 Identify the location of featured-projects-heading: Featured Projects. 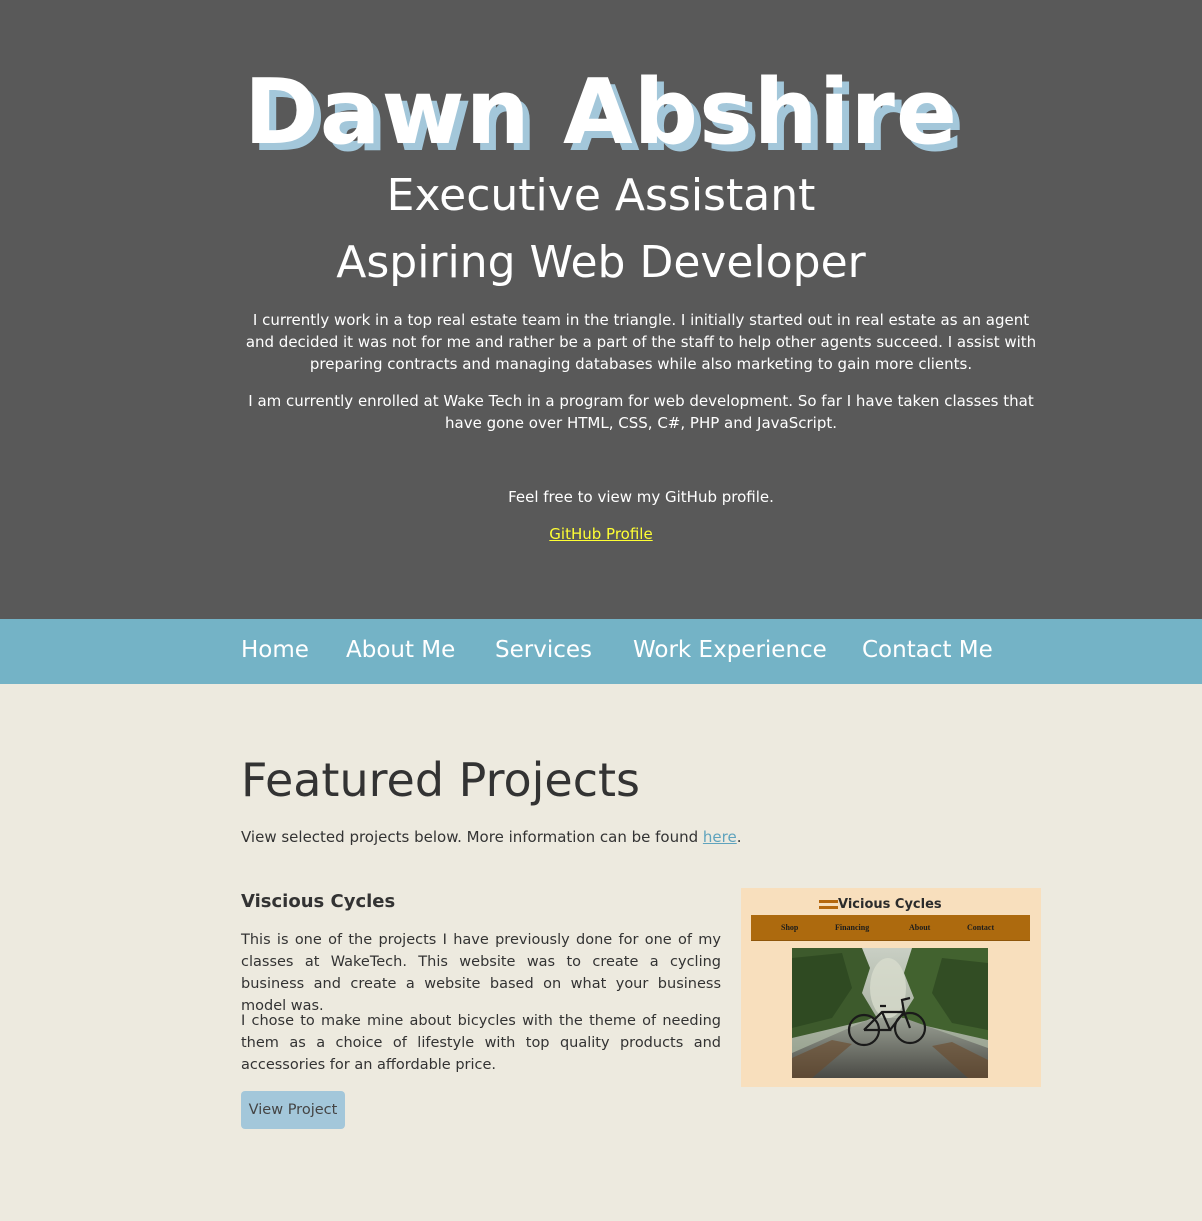
(440, 780).